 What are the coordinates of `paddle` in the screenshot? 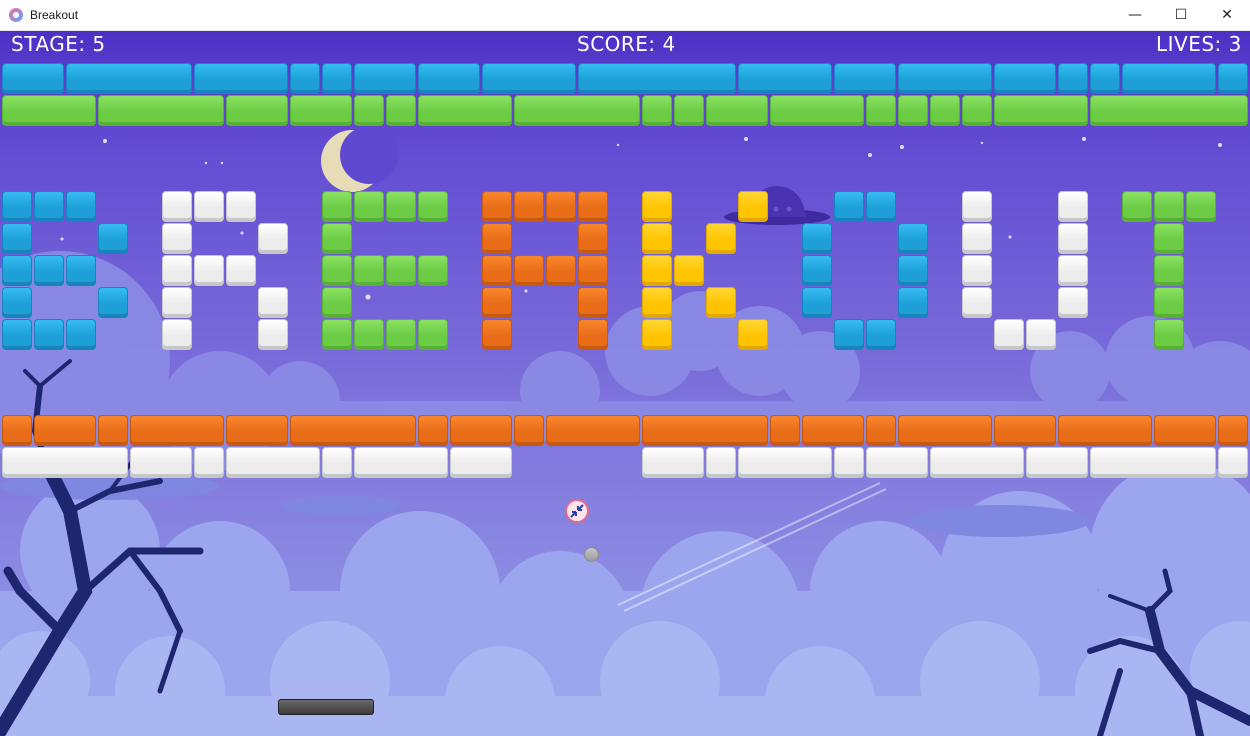 It's located at (326, 707).